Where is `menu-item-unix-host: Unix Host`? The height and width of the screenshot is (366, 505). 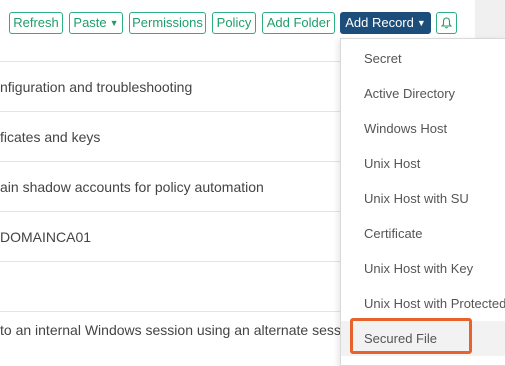 menu-item-unix-host: Unix Host is located at coordinates (423, 163).